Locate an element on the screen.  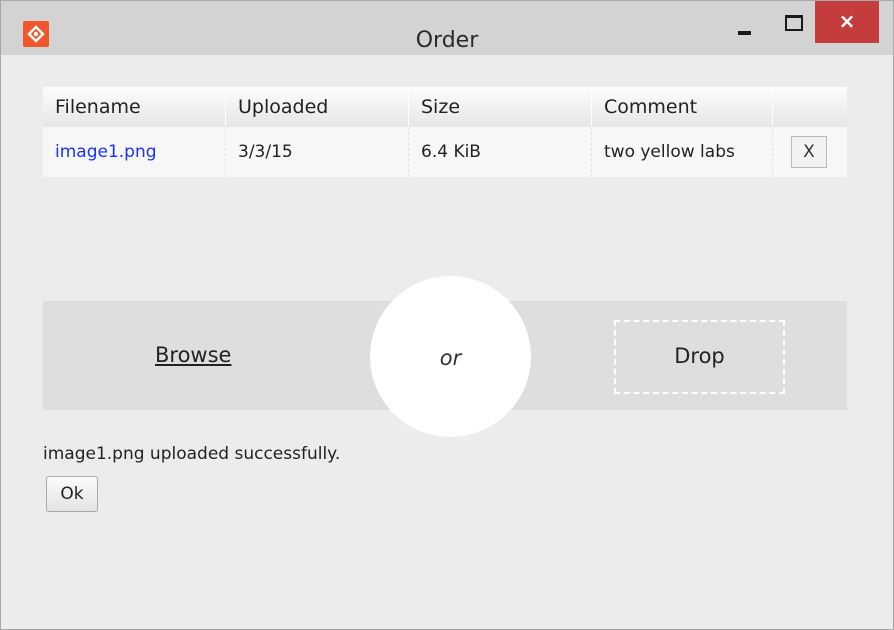
remove-file-button: X is located at coordinates (809, 152).